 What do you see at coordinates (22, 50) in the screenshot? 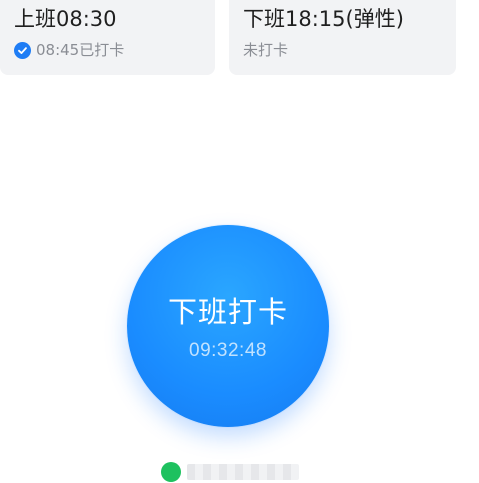
I see `check-circle-icon` at bounding box center [22, 50].